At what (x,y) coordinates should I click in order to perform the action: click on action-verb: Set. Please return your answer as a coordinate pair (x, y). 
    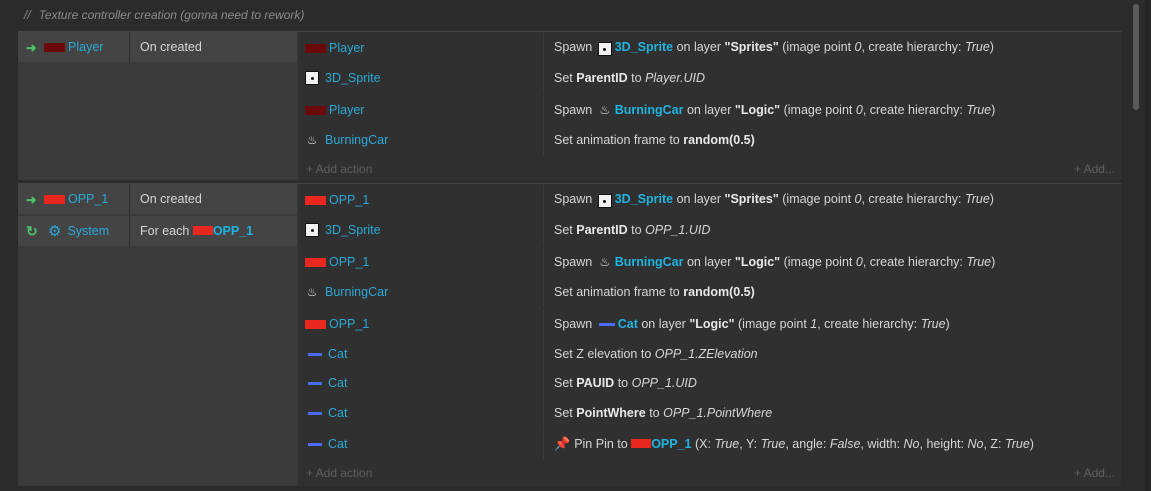
    Looking at the image, I should click on (563, 230).